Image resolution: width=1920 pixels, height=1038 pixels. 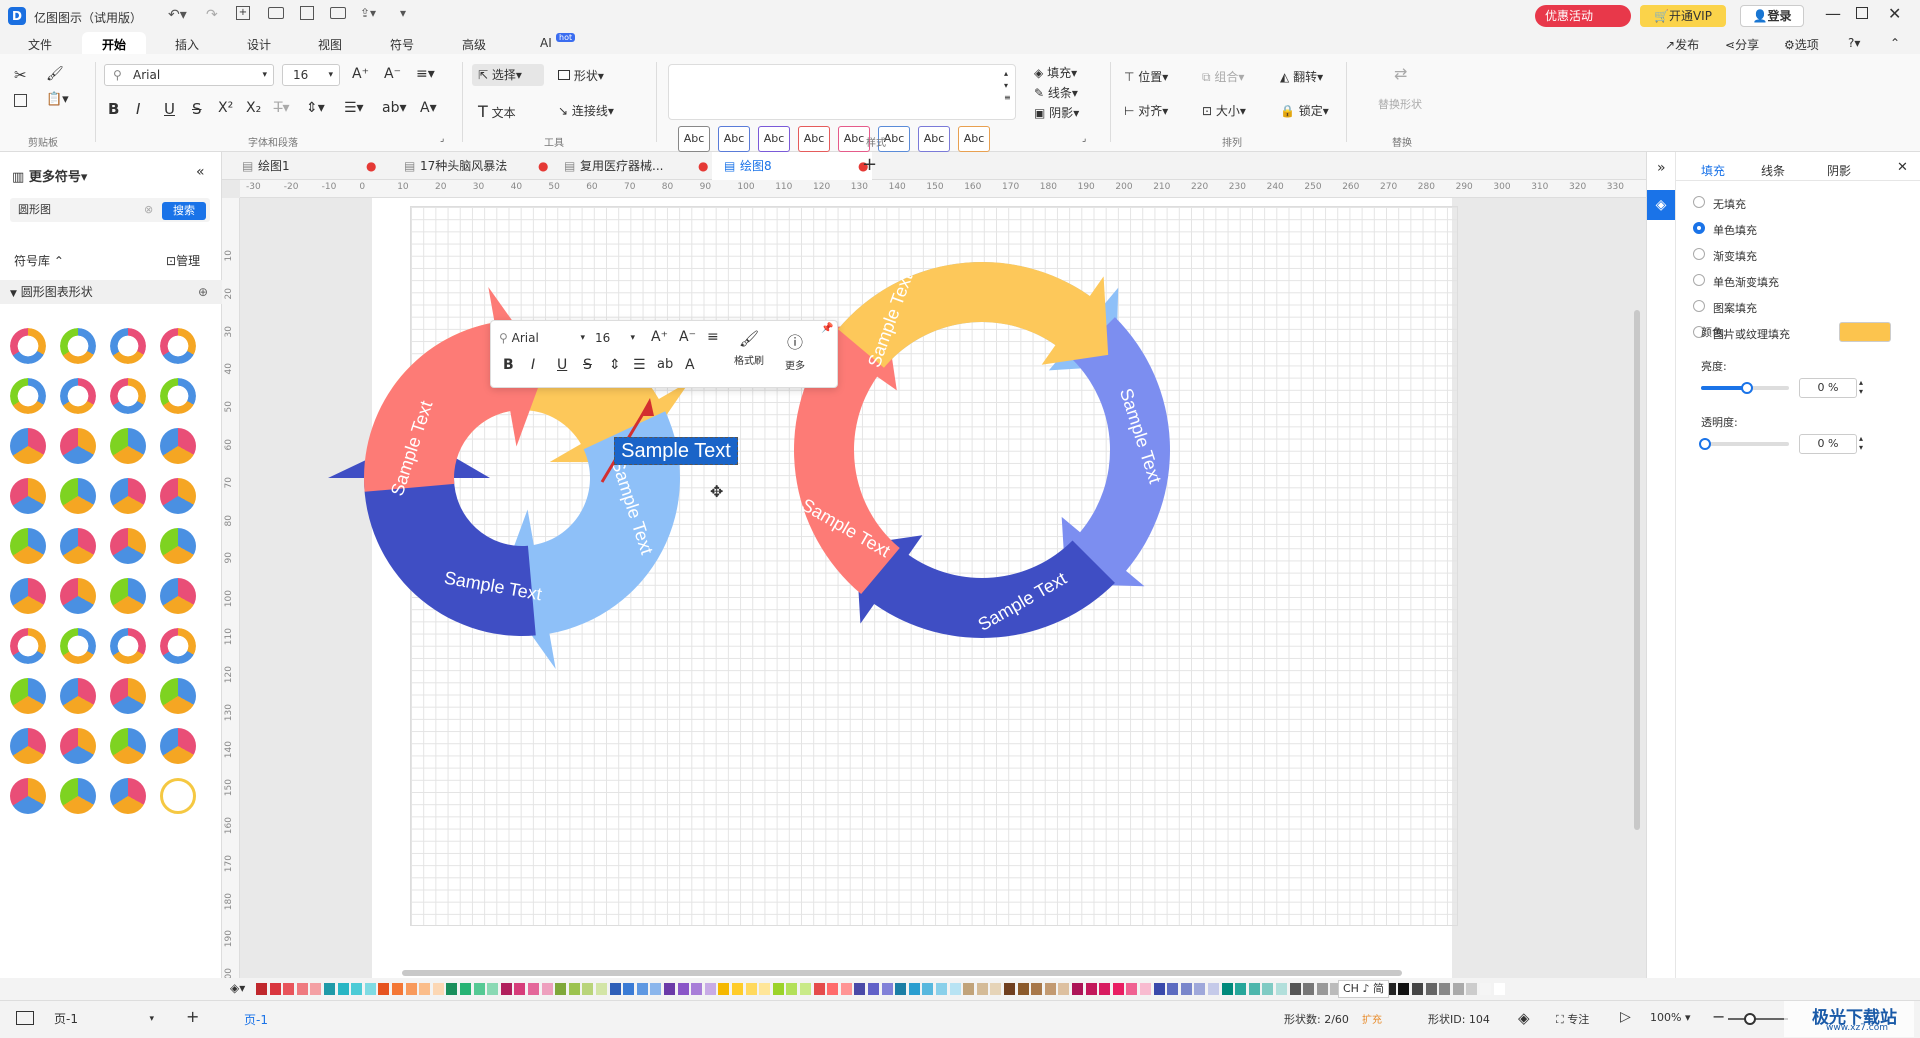 I want to click on minimize-icon: —, so click(x=1833, y=13).